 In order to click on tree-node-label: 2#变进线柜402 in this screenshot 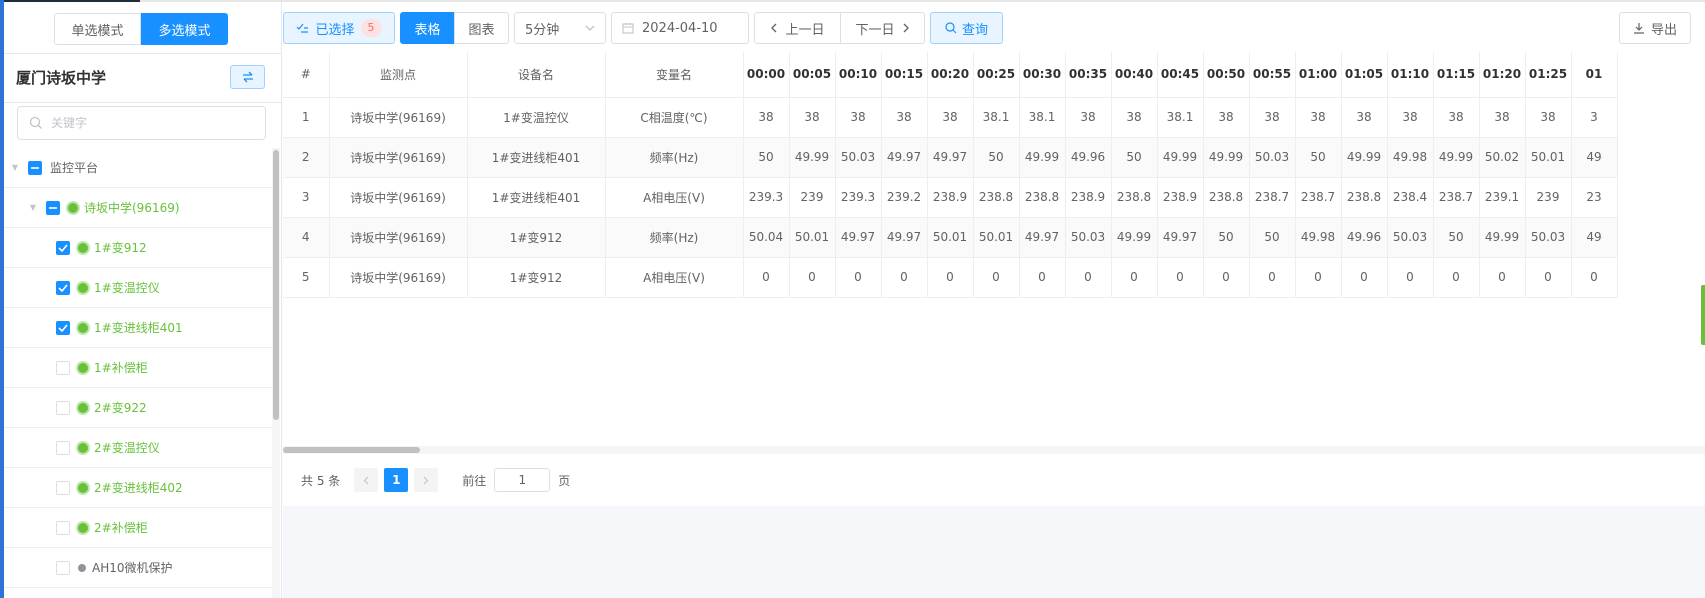, I will do `click(138, 488)`.